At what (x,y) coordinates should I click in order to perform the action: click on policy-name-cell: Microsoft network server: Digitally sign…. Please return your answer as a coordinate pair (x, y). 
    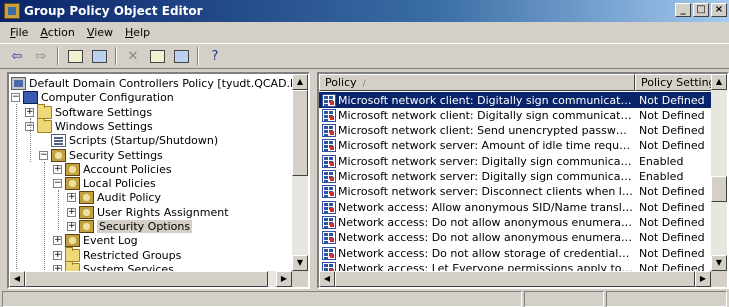
    Looking at the image, I should click on (485, 161).